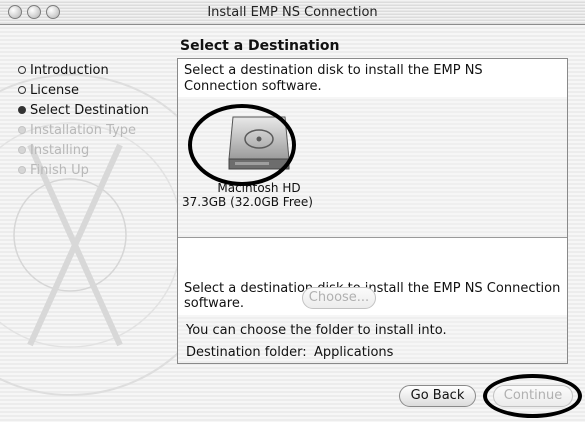  I want to click on step-license: License, so click(98, 90).